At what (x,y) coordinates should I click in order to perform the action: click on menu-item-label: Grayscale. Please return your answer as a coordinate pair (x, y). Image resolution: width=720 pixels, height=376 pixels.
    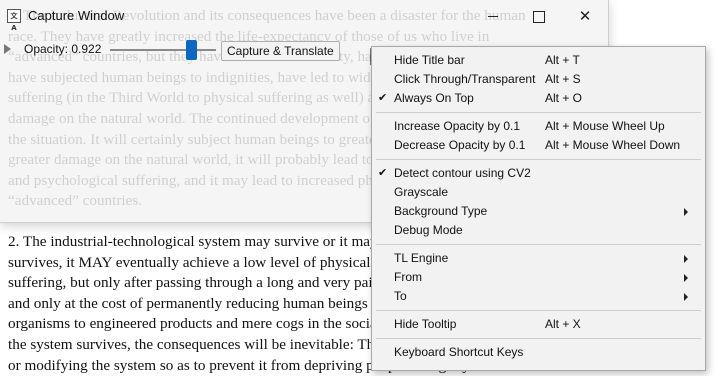
    Looking at the image, I should click on (421, 192).